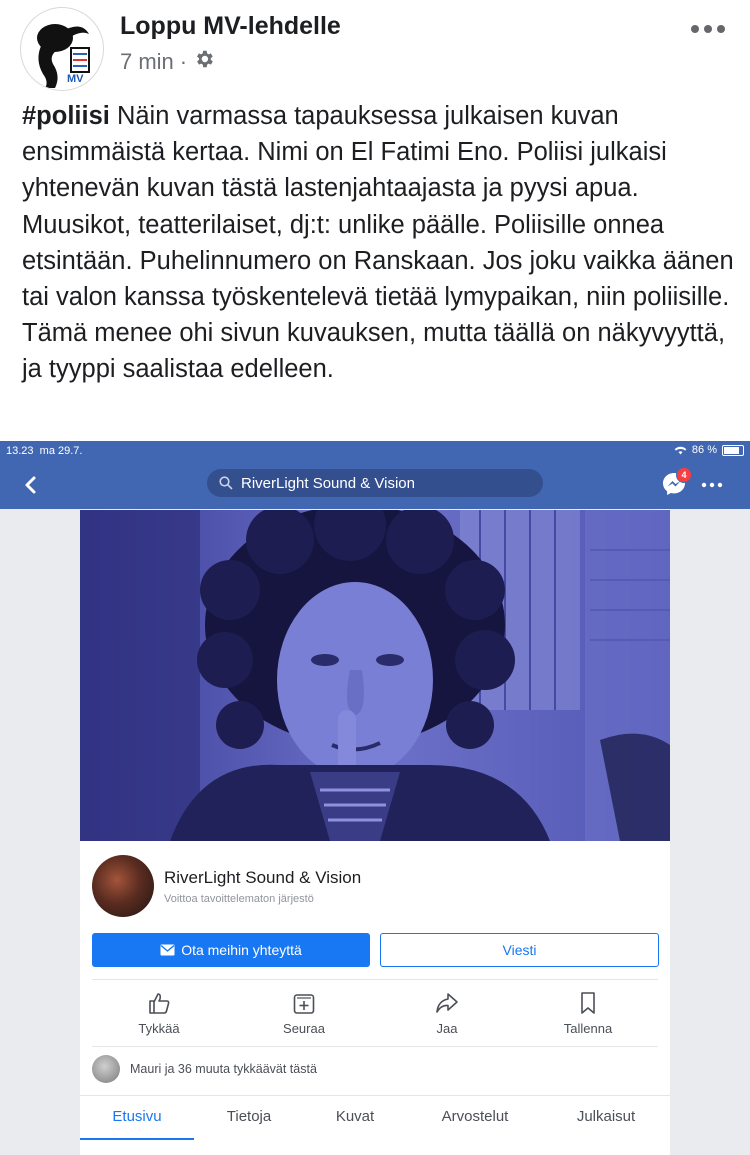  I want to click on more-options-button, so click(708, 29).